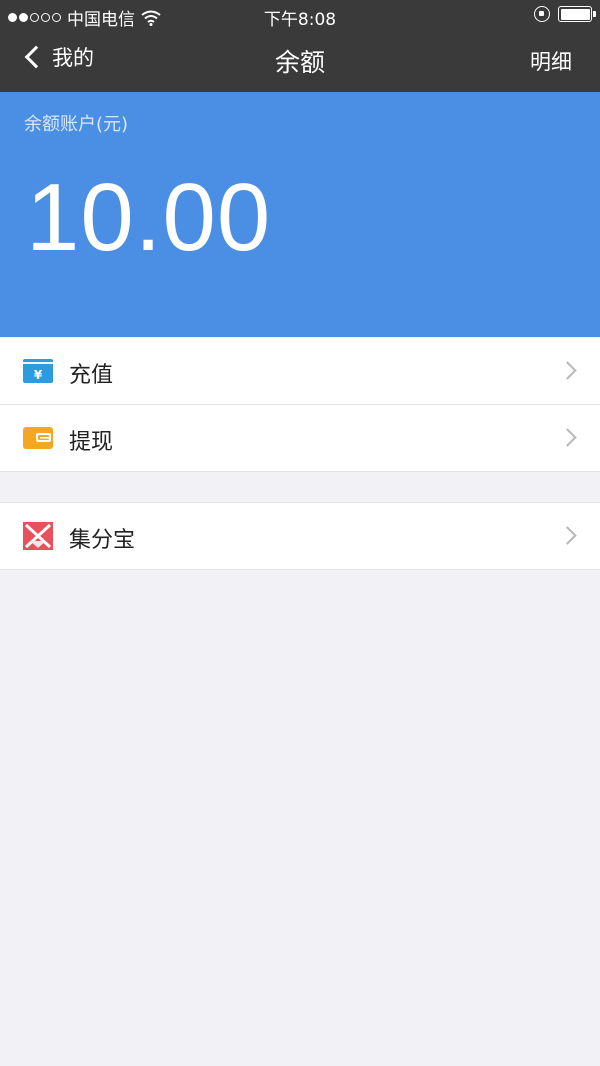 This screenshot has height=1066, width=600. I want to click on yen-card-icon: ¥, so click(38, 371).